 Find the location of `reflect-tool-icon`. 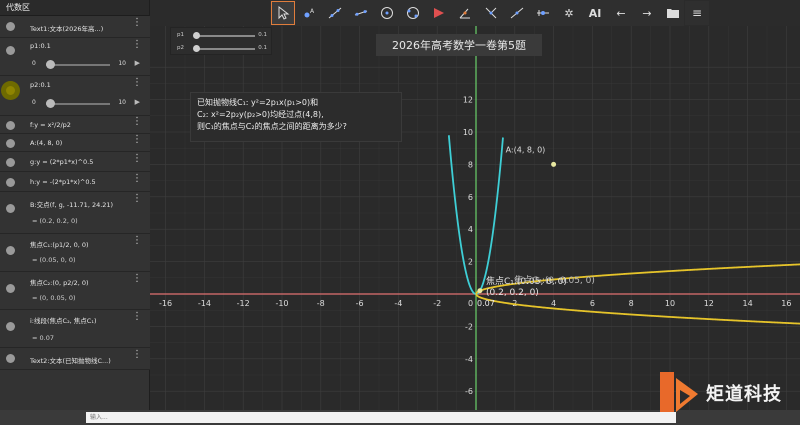

reflect-tool-icon is located at coordinates (439, 13).